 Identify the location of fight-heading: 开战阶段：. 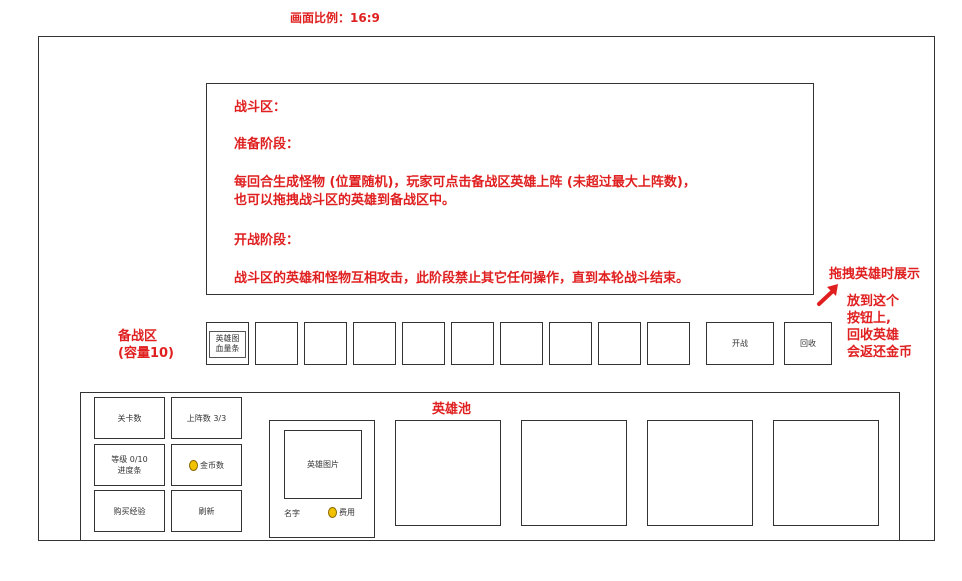
(267, 240).